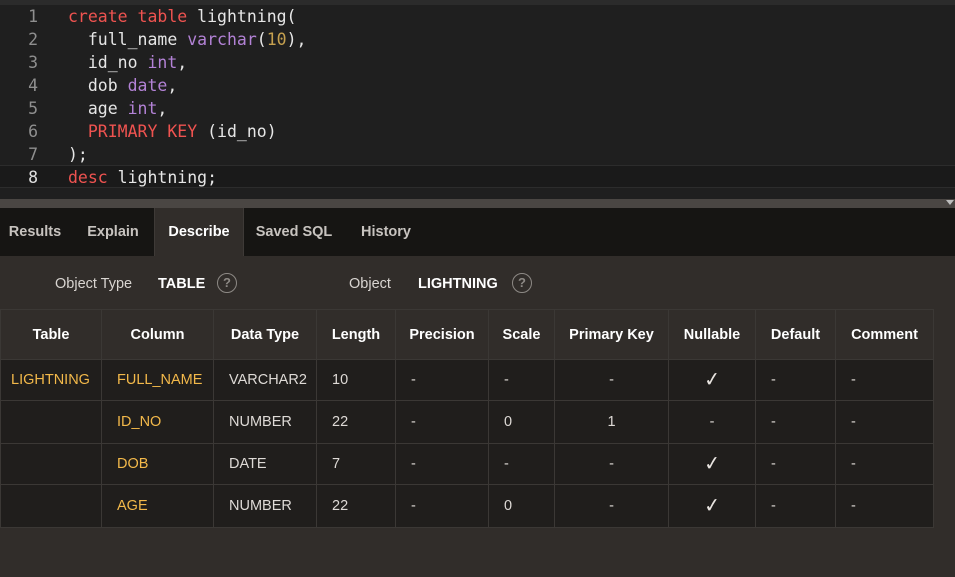 The image size is (955, 577). I want to click on code-text: id_no int,, so click(127, 62).